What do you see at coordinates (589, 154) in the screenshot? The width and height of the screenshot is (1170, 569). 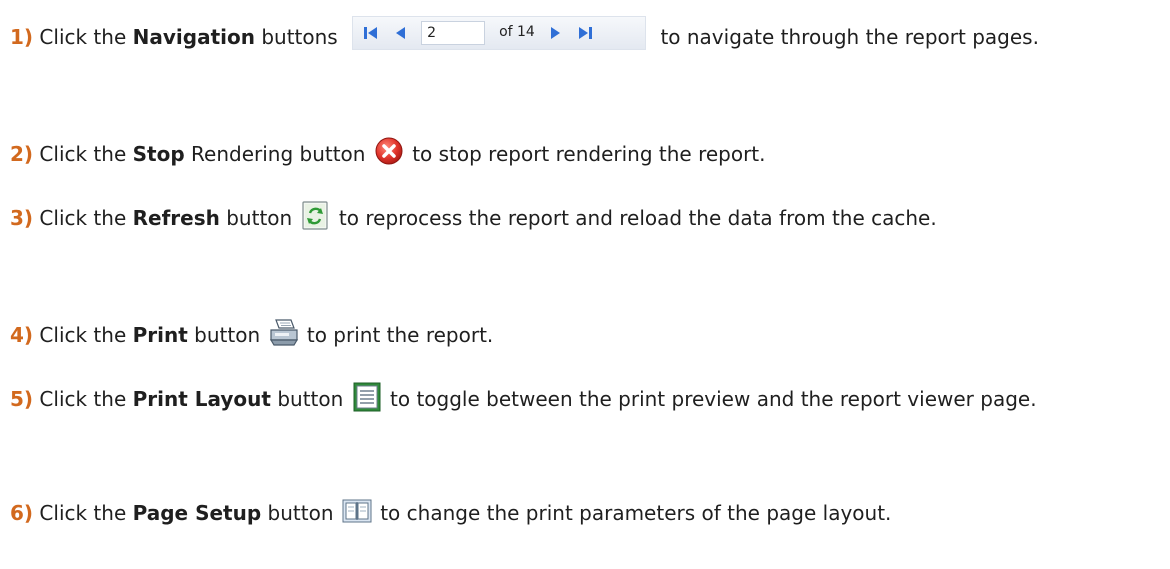 I see `step-text: to stop report rendering the report.` at bounding box center [589, 154].